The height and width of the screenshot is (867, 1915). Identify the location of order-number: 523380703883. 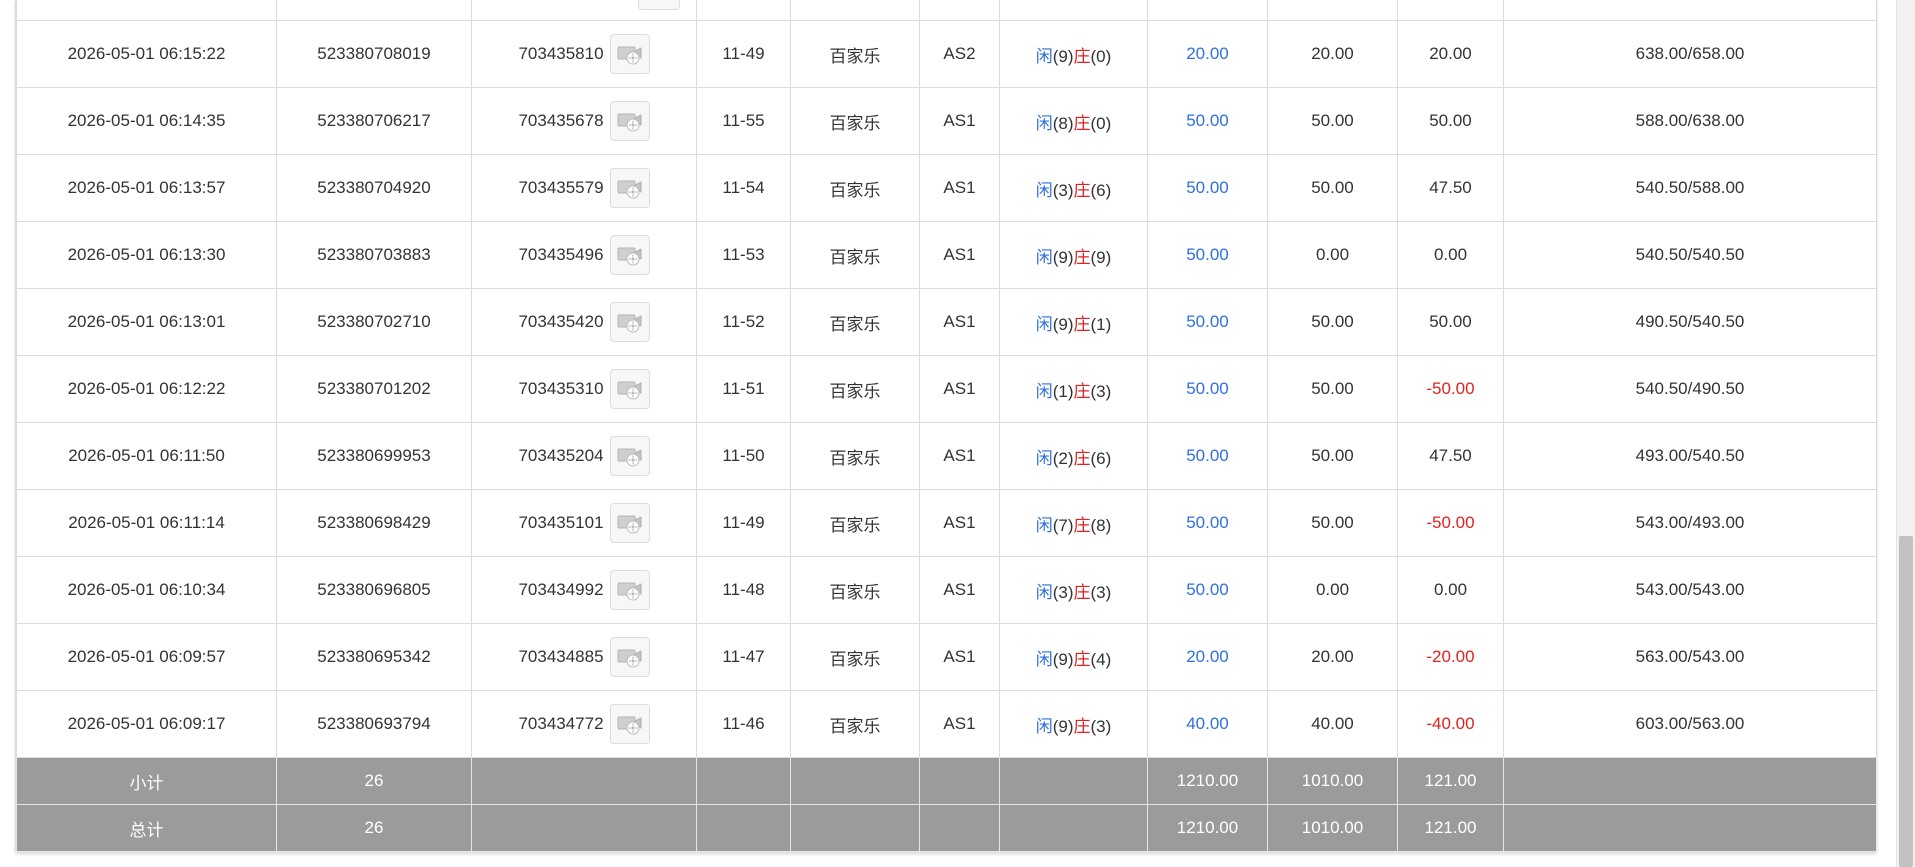
(374, 255).